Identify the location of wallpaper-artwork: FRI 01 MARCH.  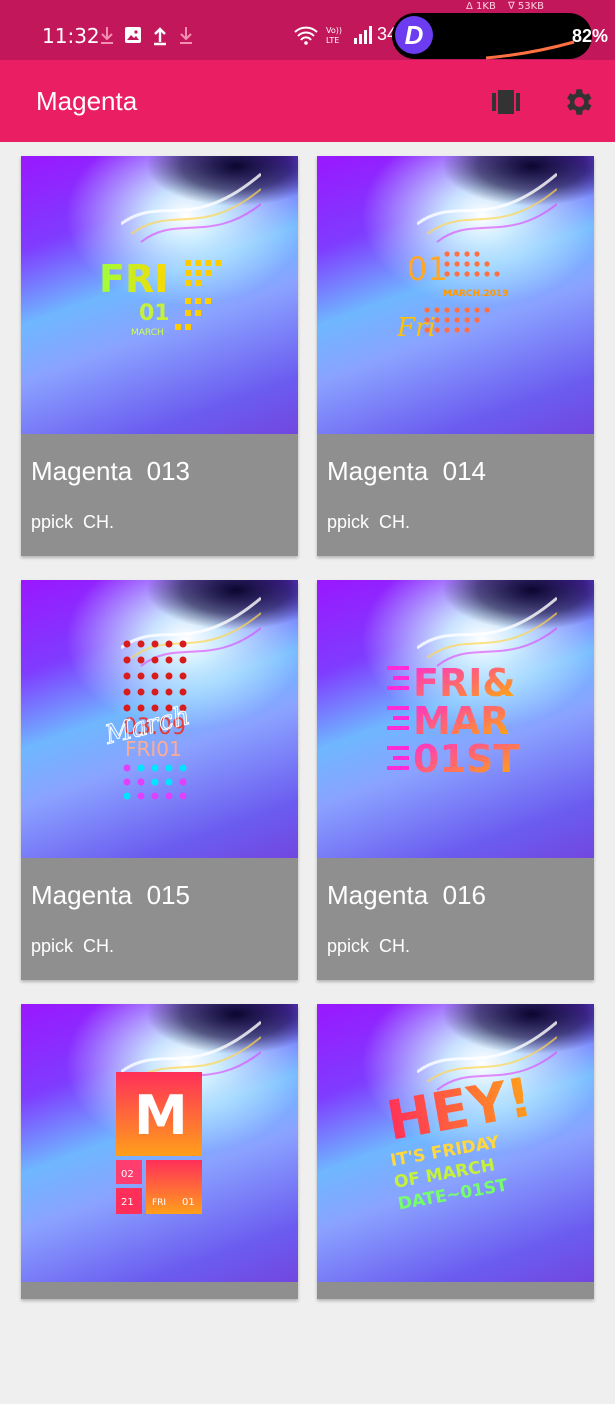
(160, 297).